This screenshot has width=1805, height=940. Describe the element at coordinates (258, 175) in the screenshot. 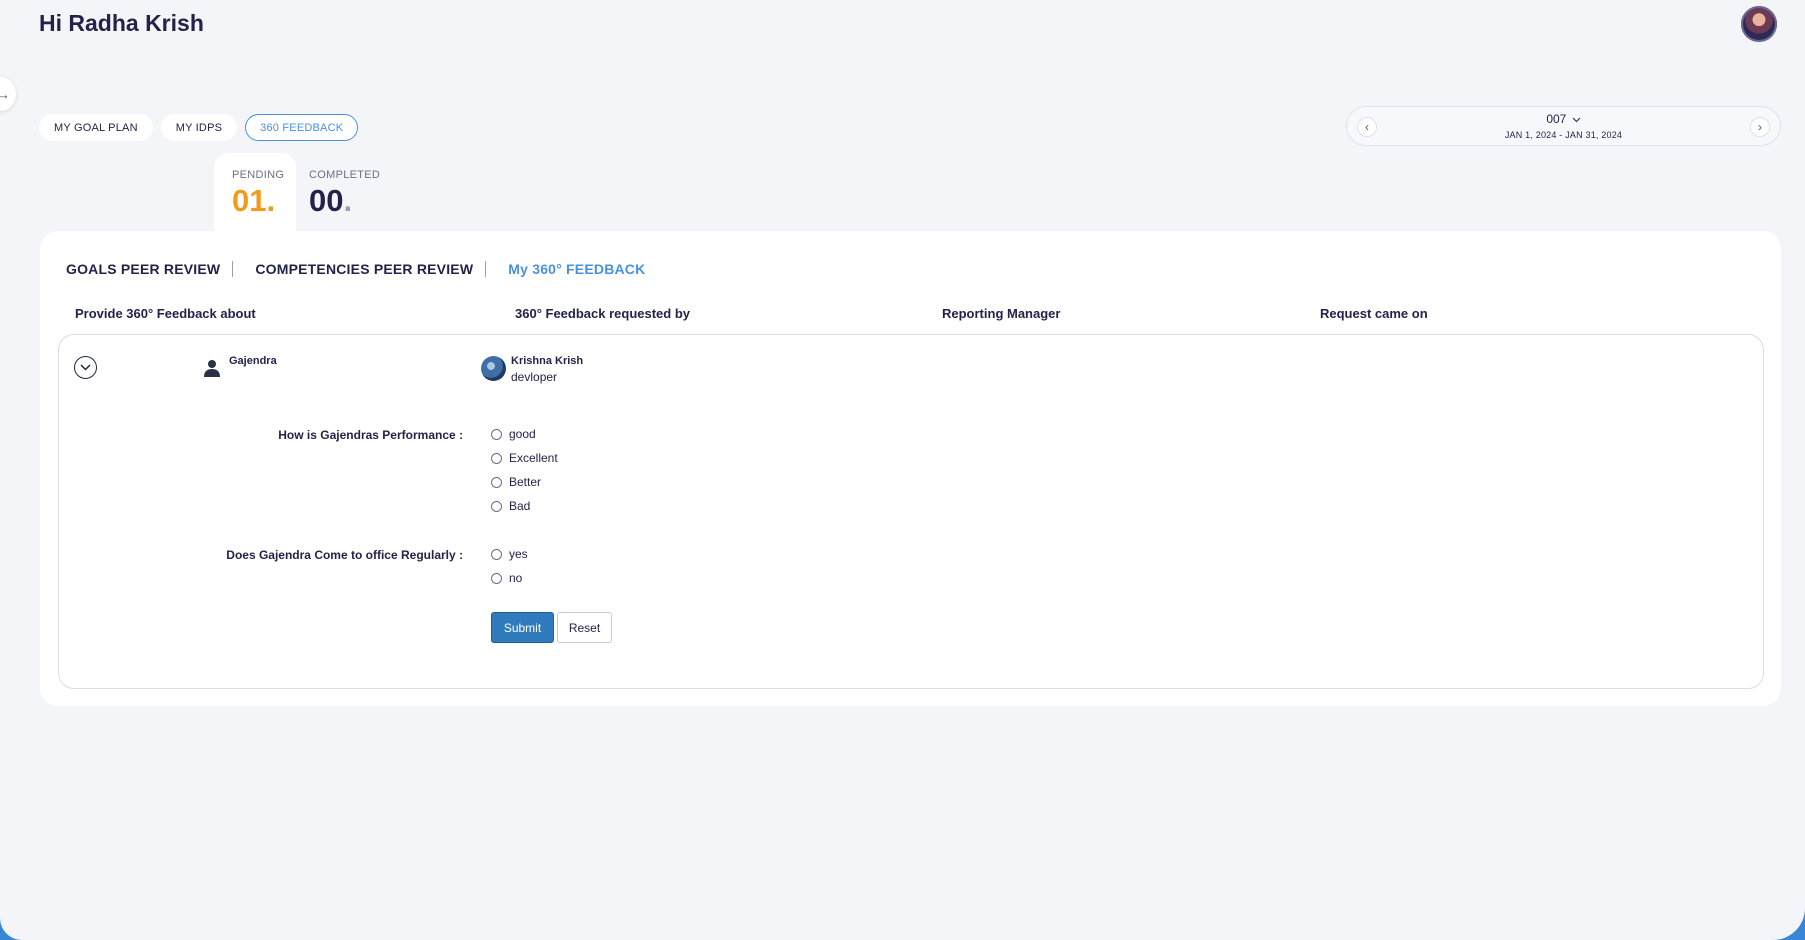

I see `pending-label: PENDING` at that location.